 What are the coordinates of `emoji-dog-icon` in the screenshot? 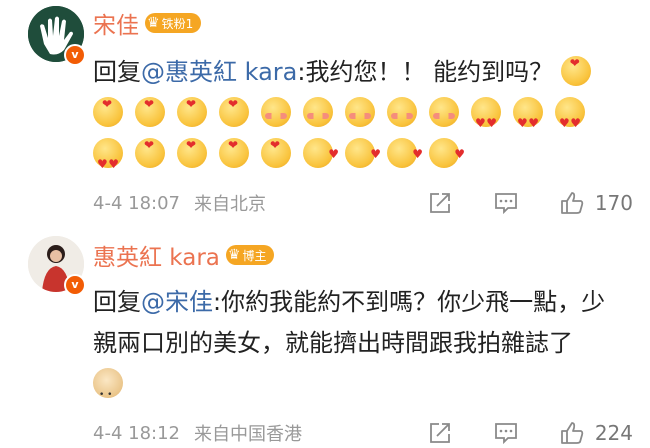 It's located at (108, 392).